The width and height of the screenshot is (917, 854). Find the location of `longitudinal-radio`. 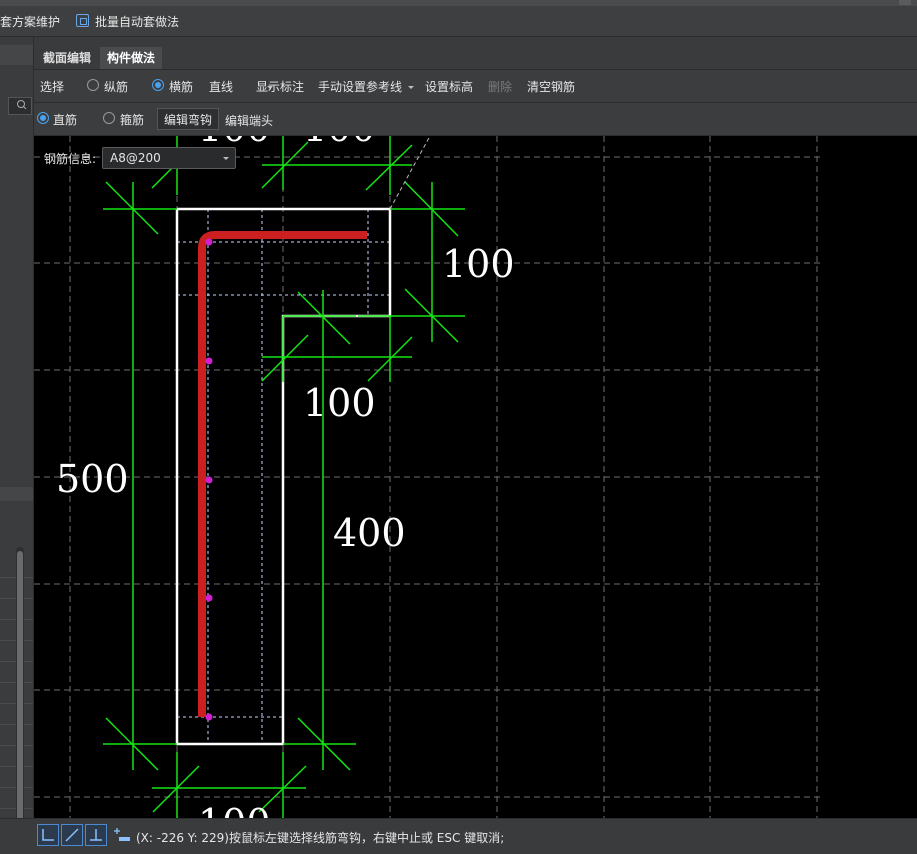

longitudinal-radio is located at coordinates (93, 85).